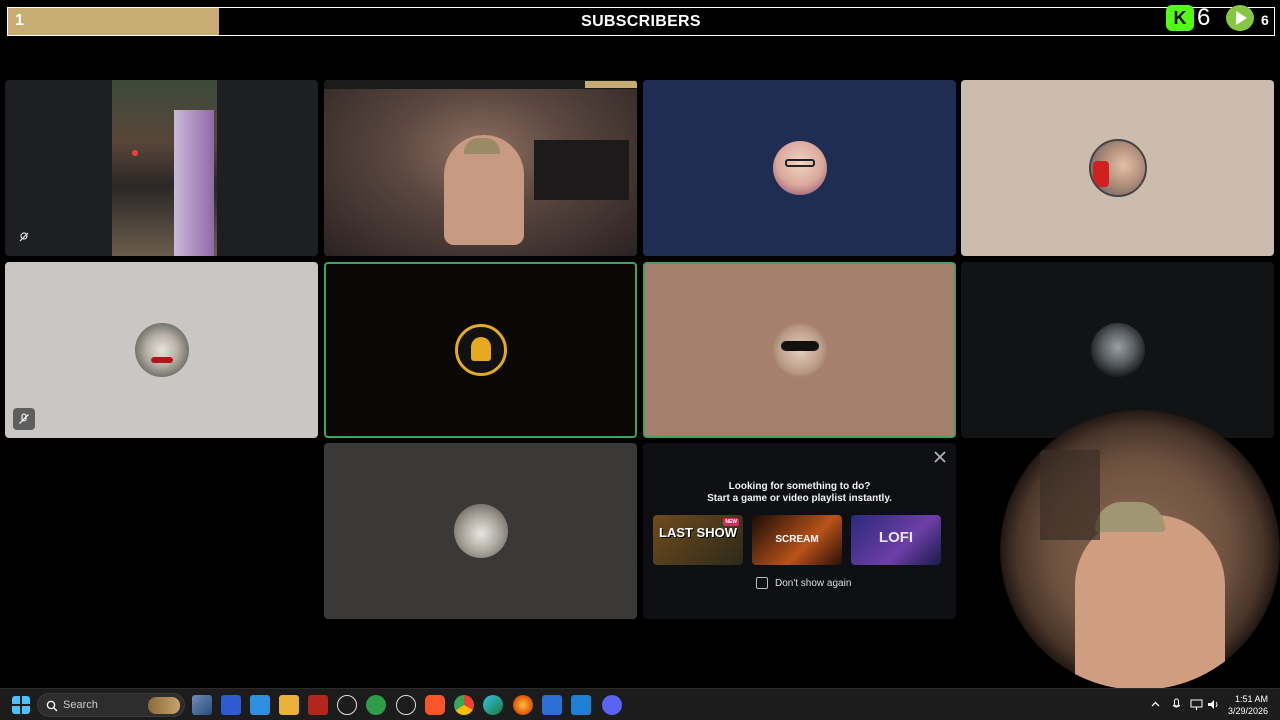  I want to click on clock-date: 3/29/2026, so click(1247, 711).